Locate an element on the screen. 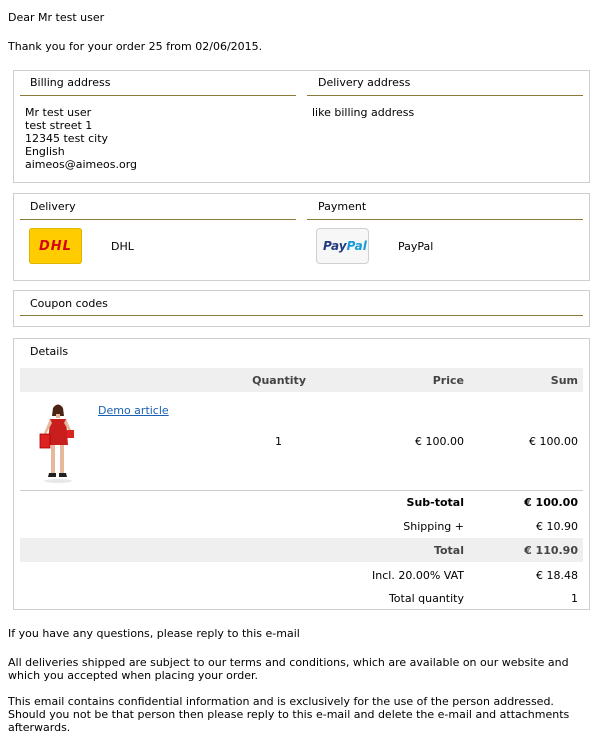  billing-line-language: English is located at coordinates (45, 151).